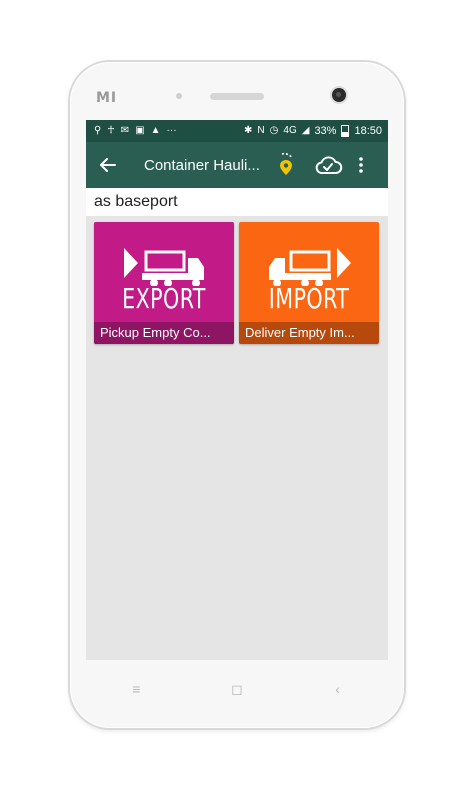 This screenshot has height=800, width=473. What do you see at coordinates (248, 130) in the screenshot?
I see `bluetooth-icon: ✱` at bounding box center [248, 130].